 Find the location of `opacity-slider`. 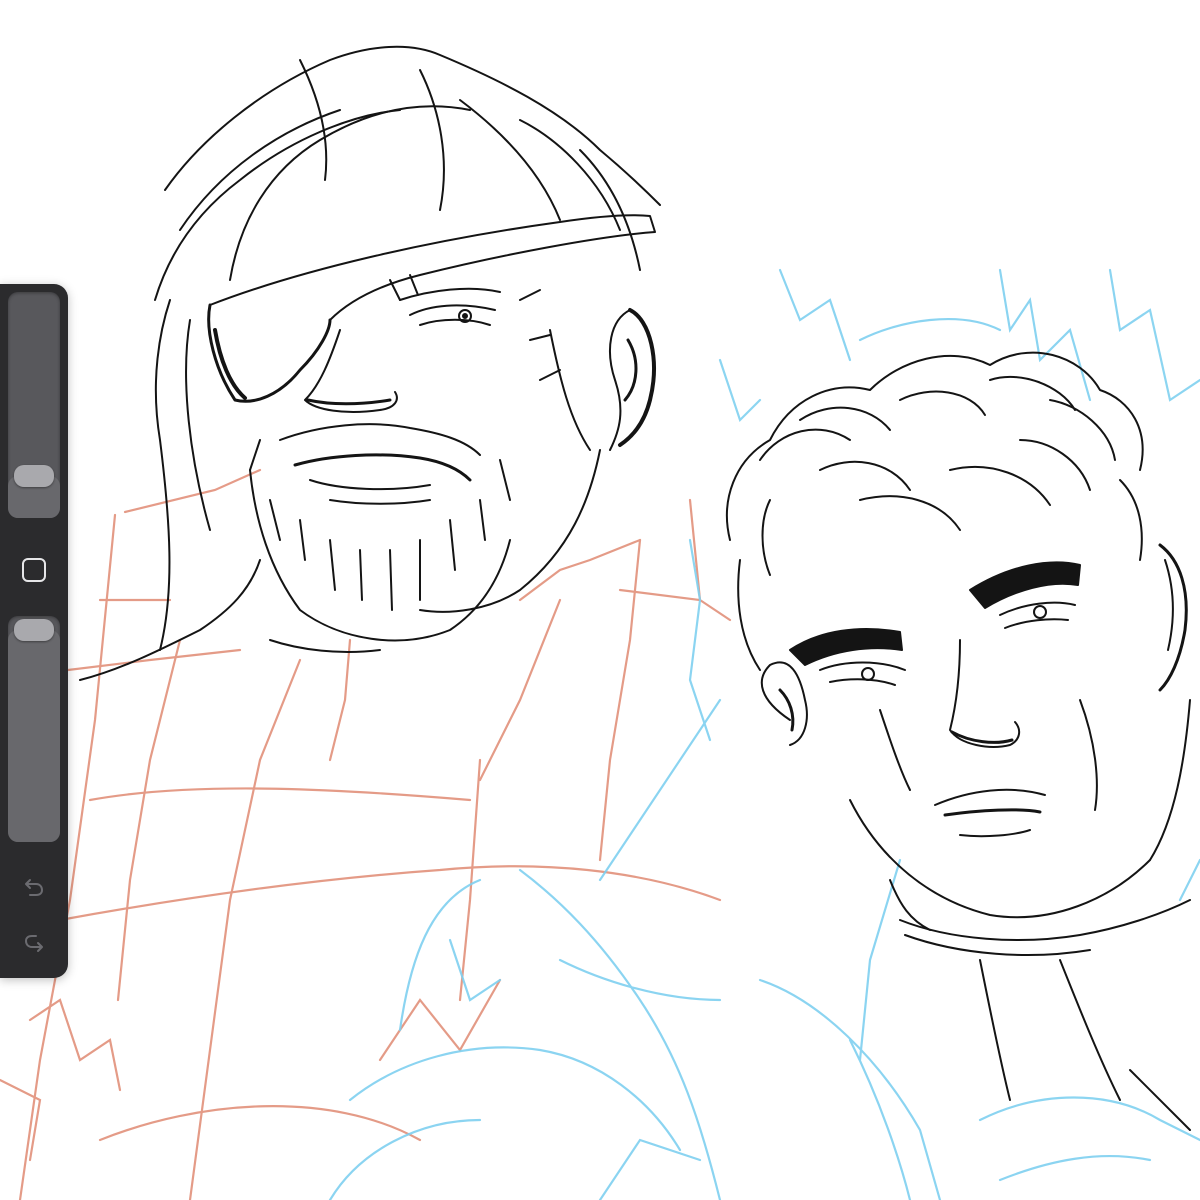

opacity-slider is located at coordinates (34, 729).